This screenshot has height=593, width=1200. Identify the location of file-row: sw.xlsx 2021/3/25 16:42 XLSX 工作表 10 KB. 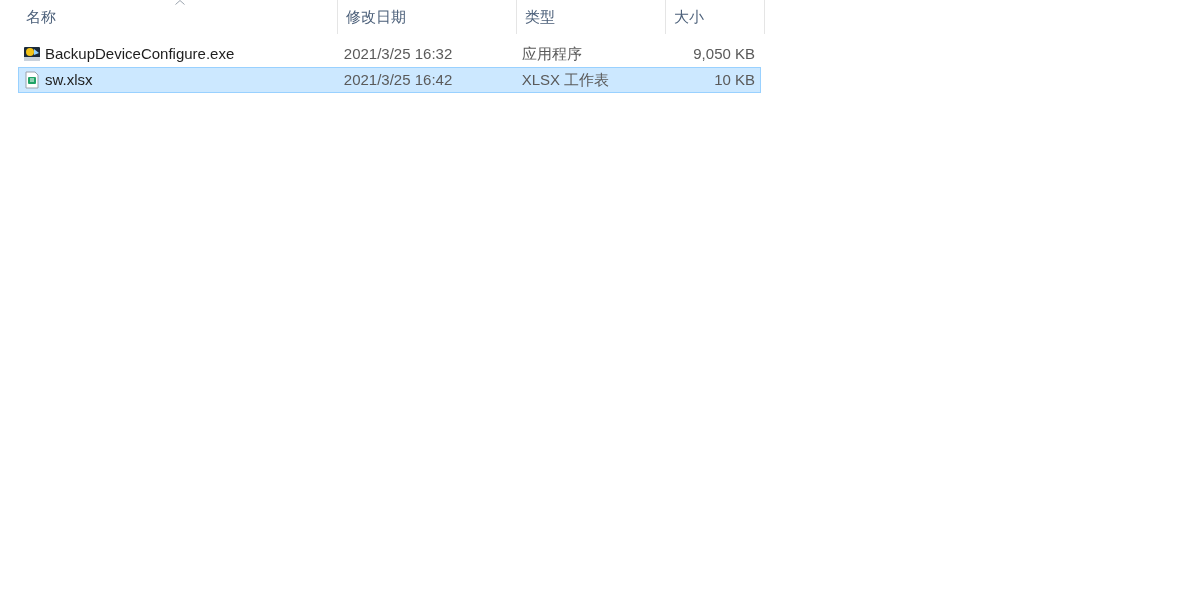
(389, 80).